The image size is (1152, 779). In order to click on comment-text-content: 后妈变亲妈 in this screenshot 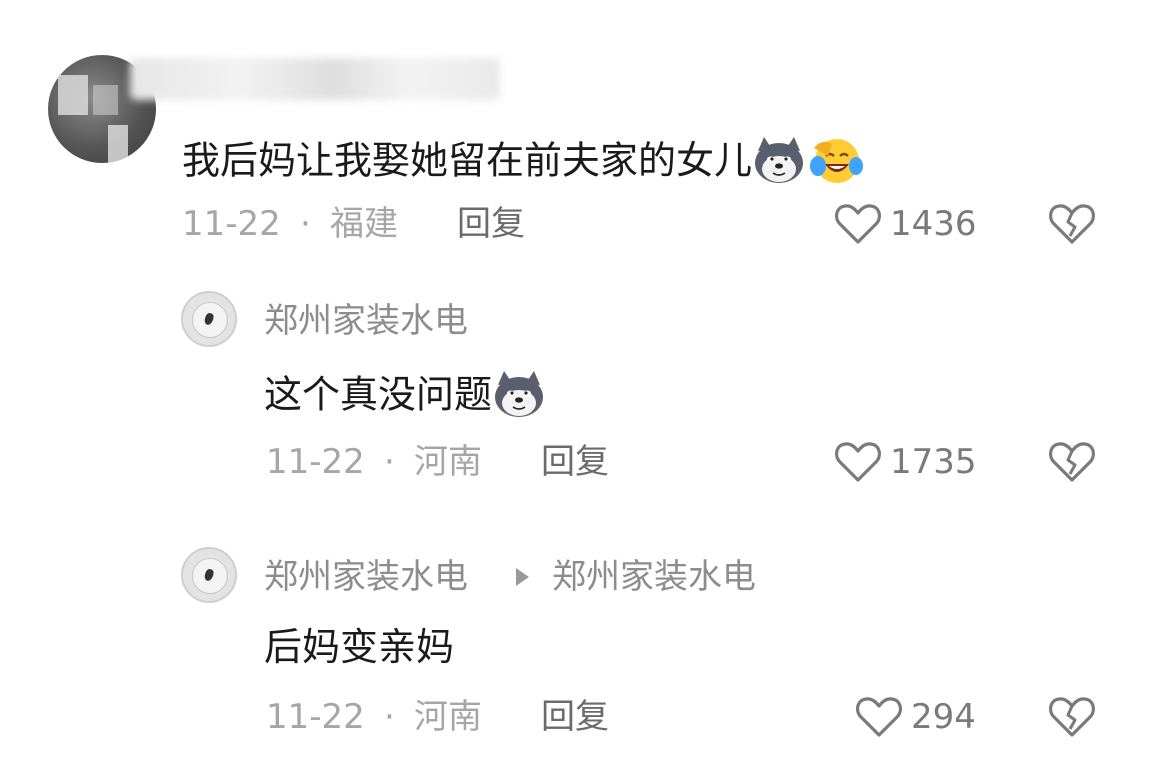, I will do `click(359, 647)`.